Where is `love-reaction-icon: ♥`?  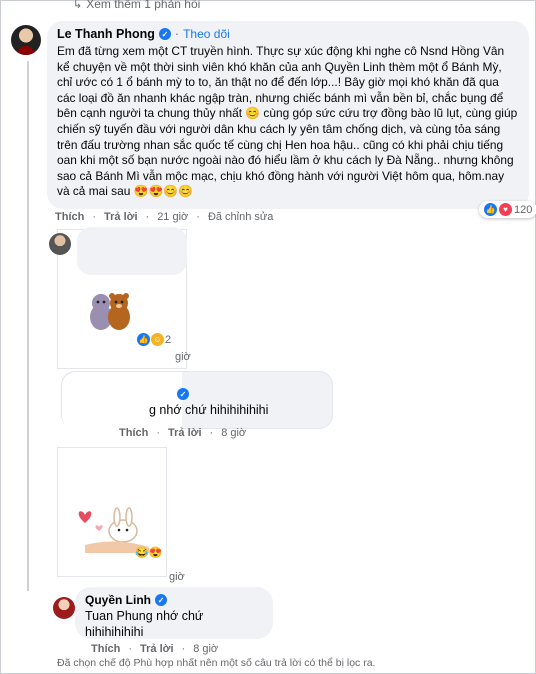 love-reaction-icon: ♥ is located at coordinates (505, 209).